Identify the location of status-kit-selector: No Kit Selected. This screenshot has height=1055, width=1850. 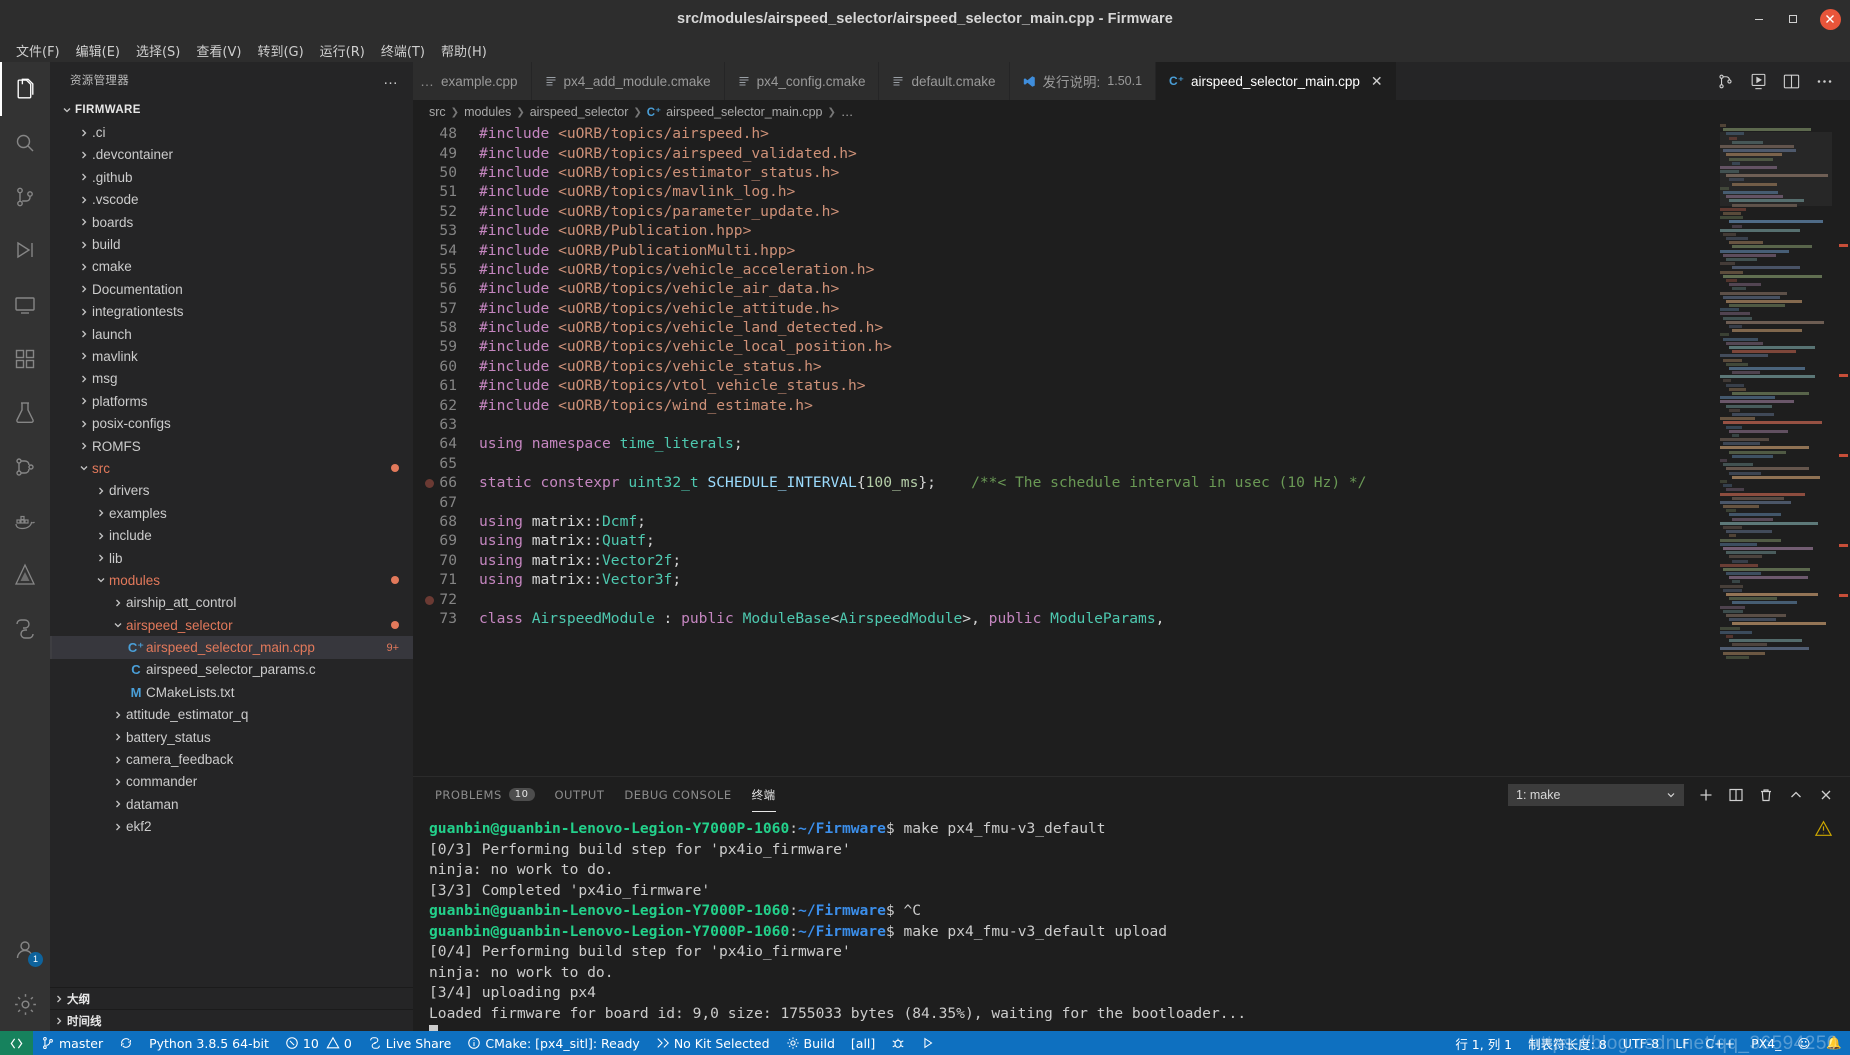
(713, 1043).